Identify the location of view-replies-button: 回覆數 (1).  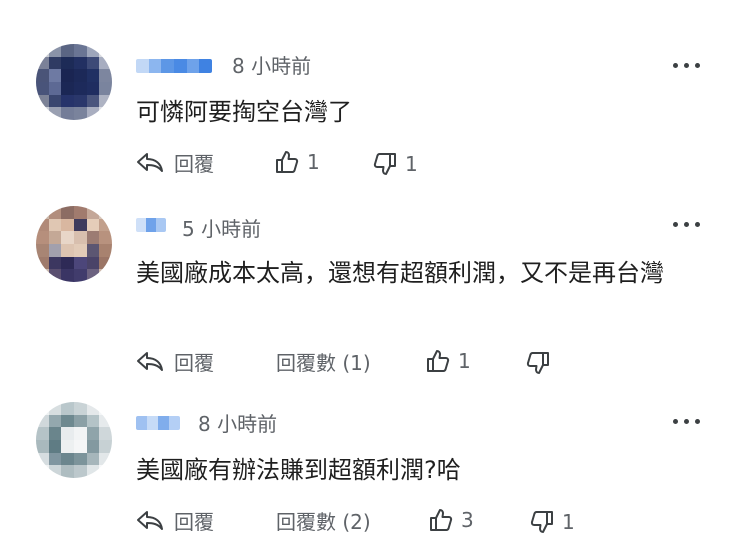
(323, 361).